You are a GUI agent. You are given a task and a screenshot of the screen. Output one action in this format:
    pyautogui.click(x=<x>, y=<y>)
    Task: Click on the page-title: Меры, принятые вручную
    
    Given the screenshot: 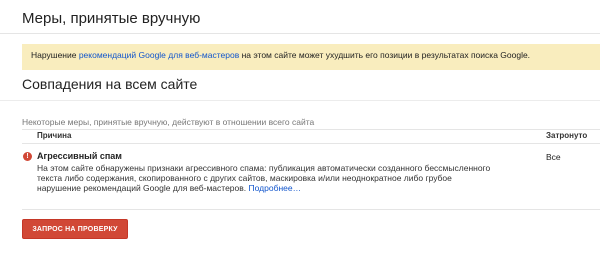 What is the action you would take?
    pyautogui.click(x=111, y=18)
    